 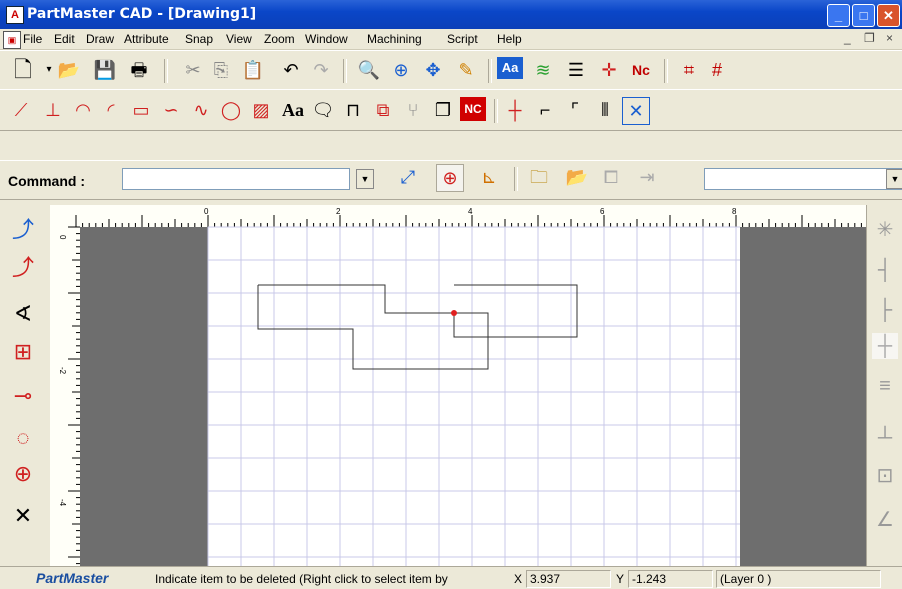 I want to click on break-icon: ⦀, so click(x=605, y=110).